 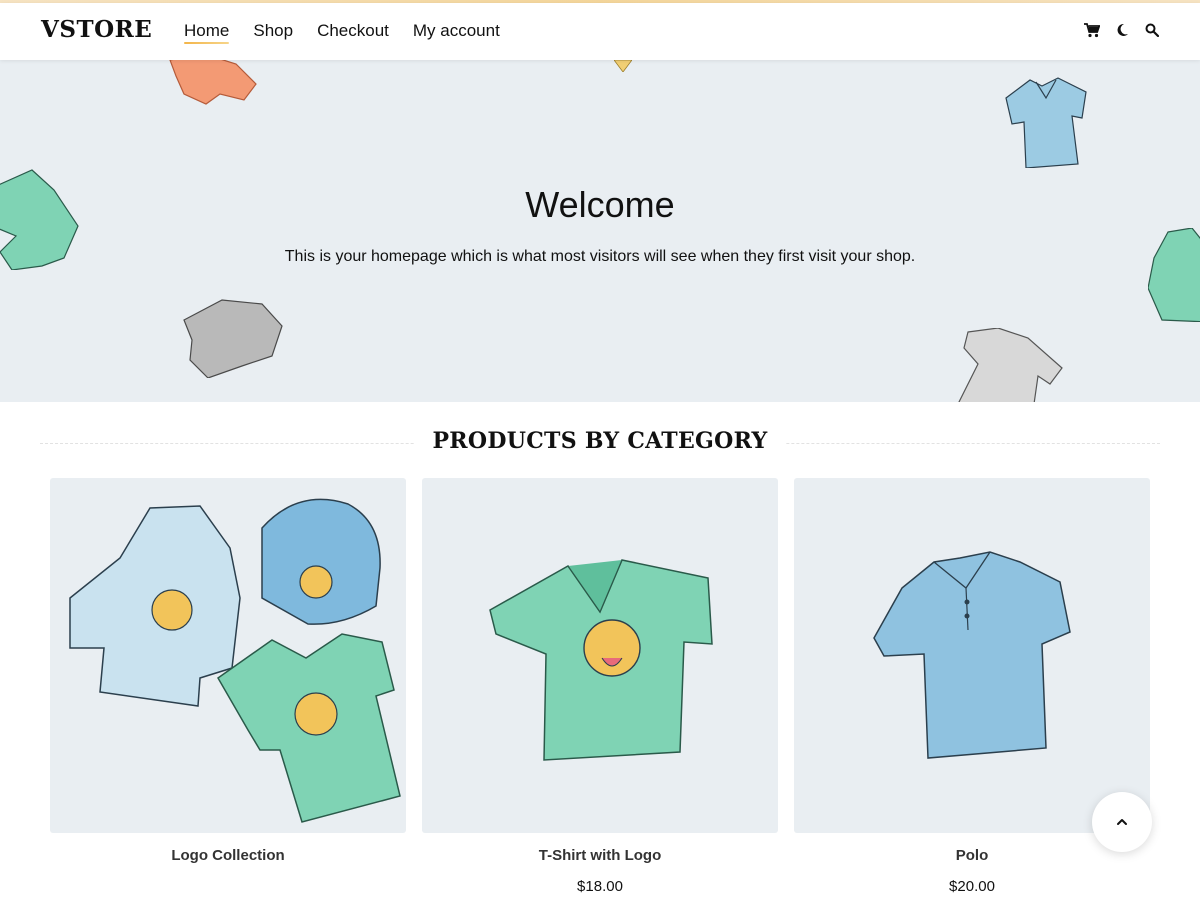 I want to click on category-price: $18.00, so click(x=600, y=886).